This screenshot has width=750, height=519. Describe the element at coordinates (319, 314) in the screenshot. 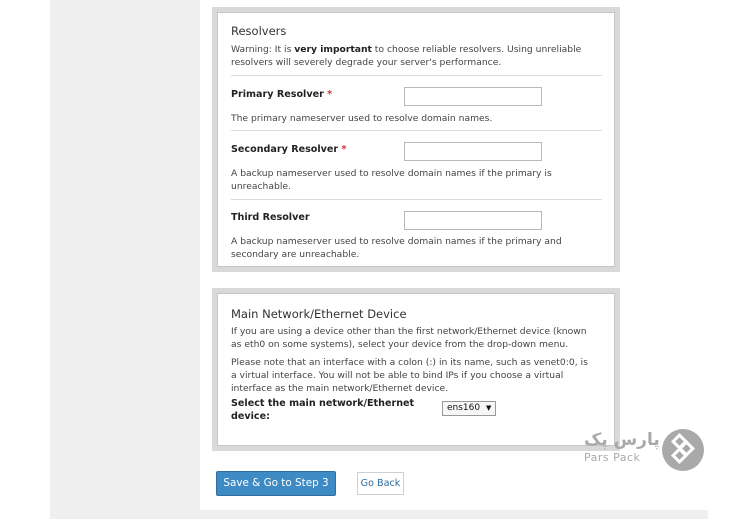

I see `network-title: Main Network/Ethernet Device` at that location.